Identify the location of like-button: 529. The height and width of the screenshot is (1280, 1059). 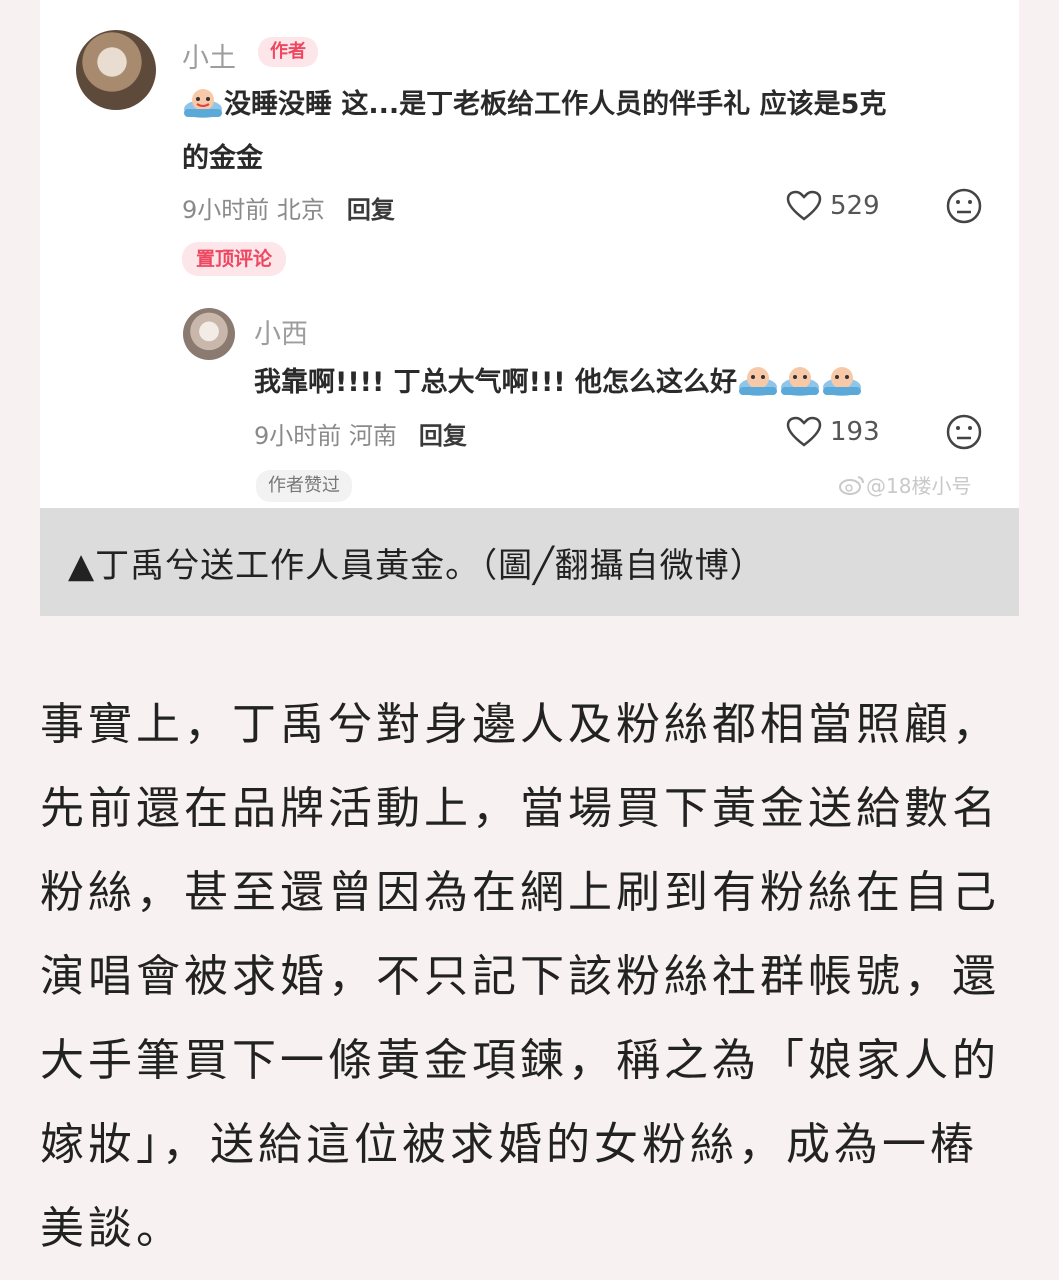
(833, 206).